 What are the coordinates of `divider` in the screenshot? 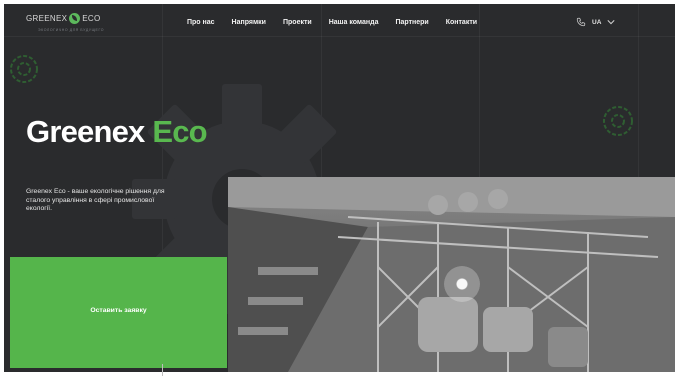 It's located at (162, 370).